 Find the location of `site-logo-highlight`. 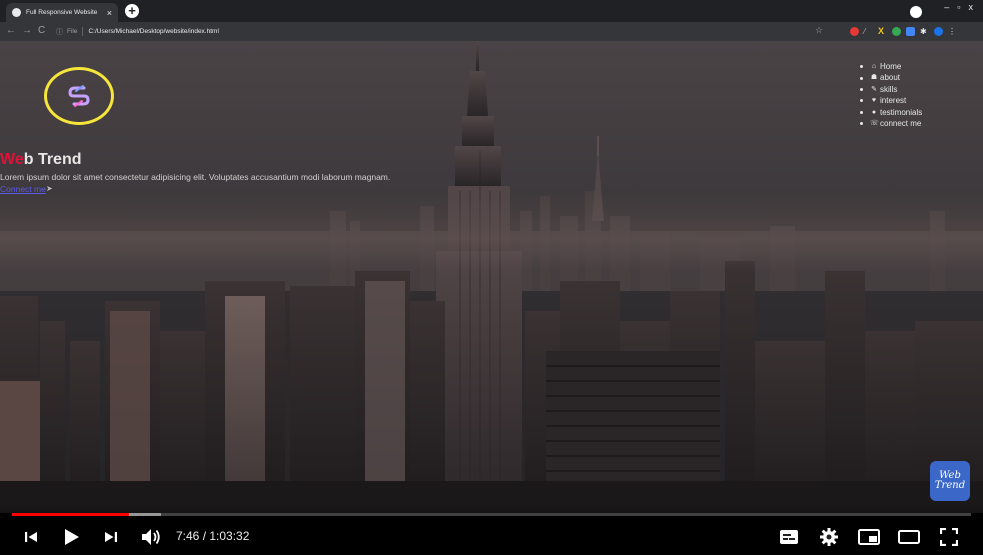

site-logo-highlight is located at coordinates (79, 96).